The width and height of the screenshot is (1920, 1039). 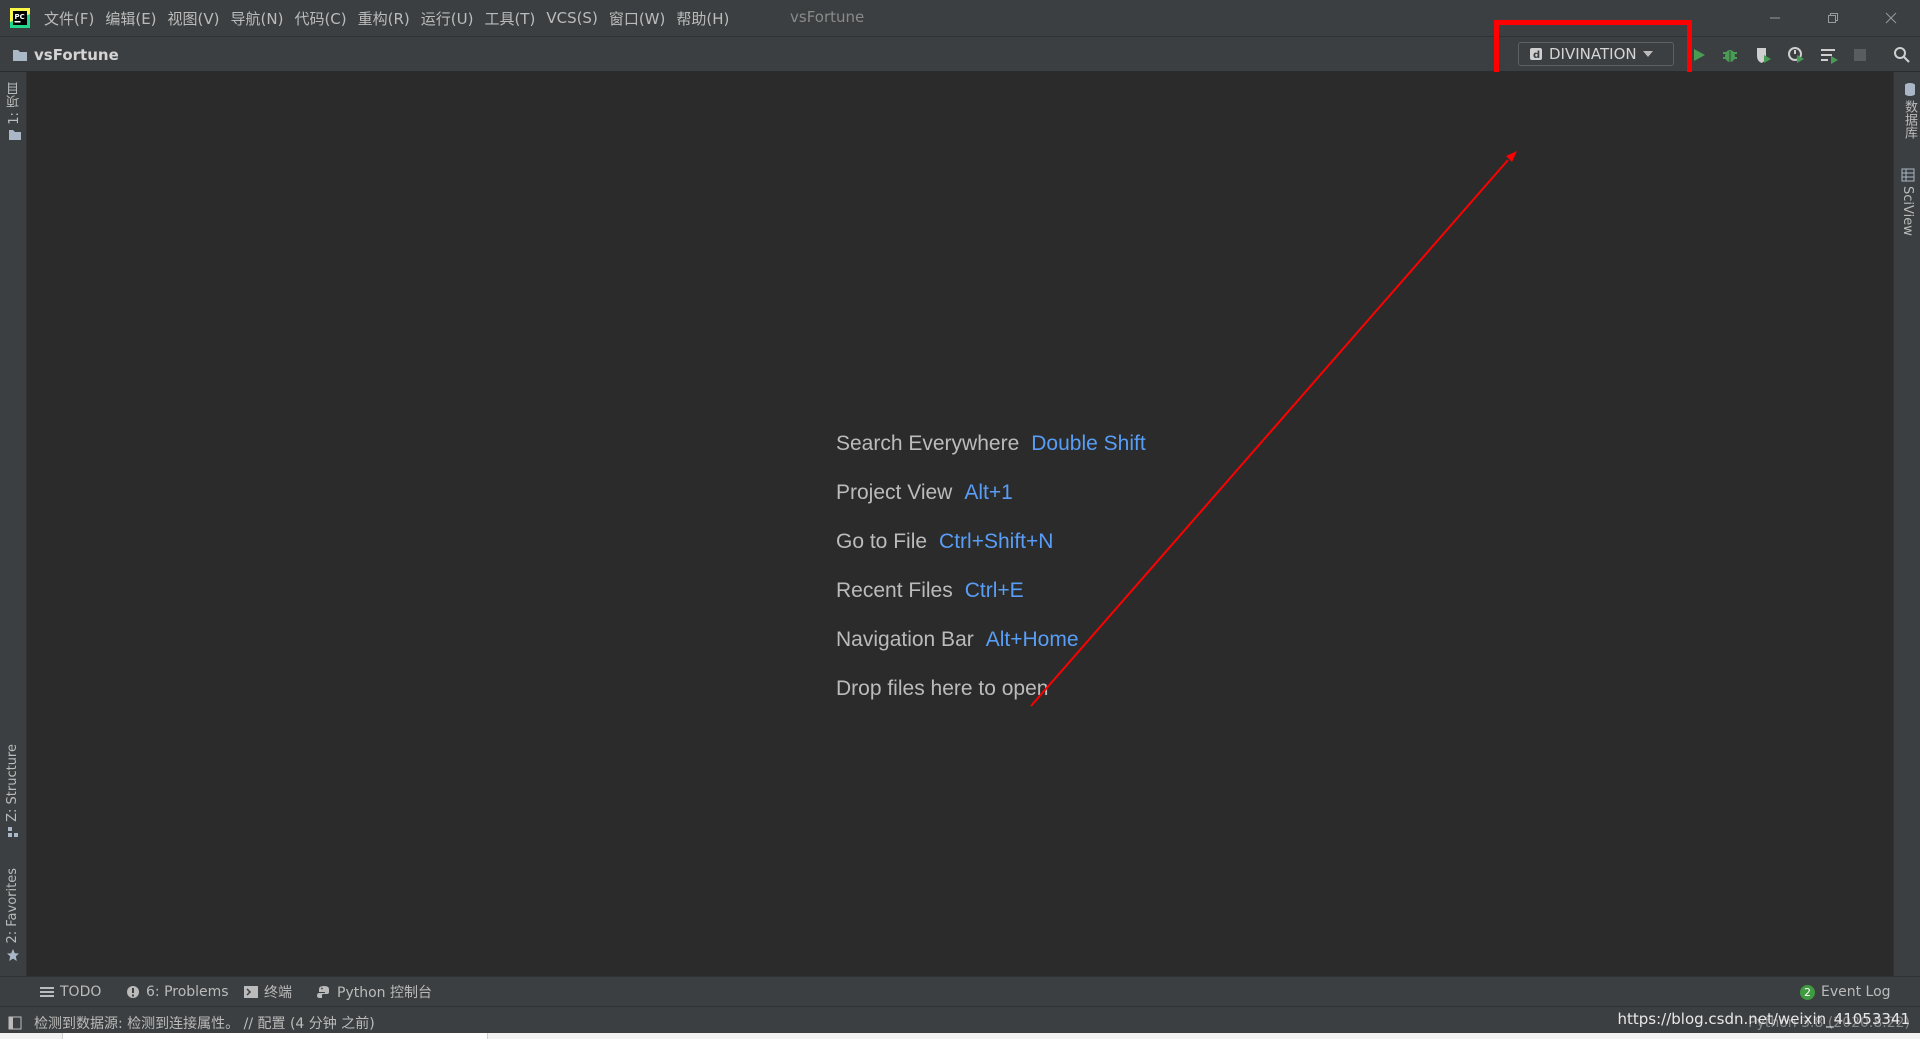 I want to click on run-button, so click(x=1699, y=55).